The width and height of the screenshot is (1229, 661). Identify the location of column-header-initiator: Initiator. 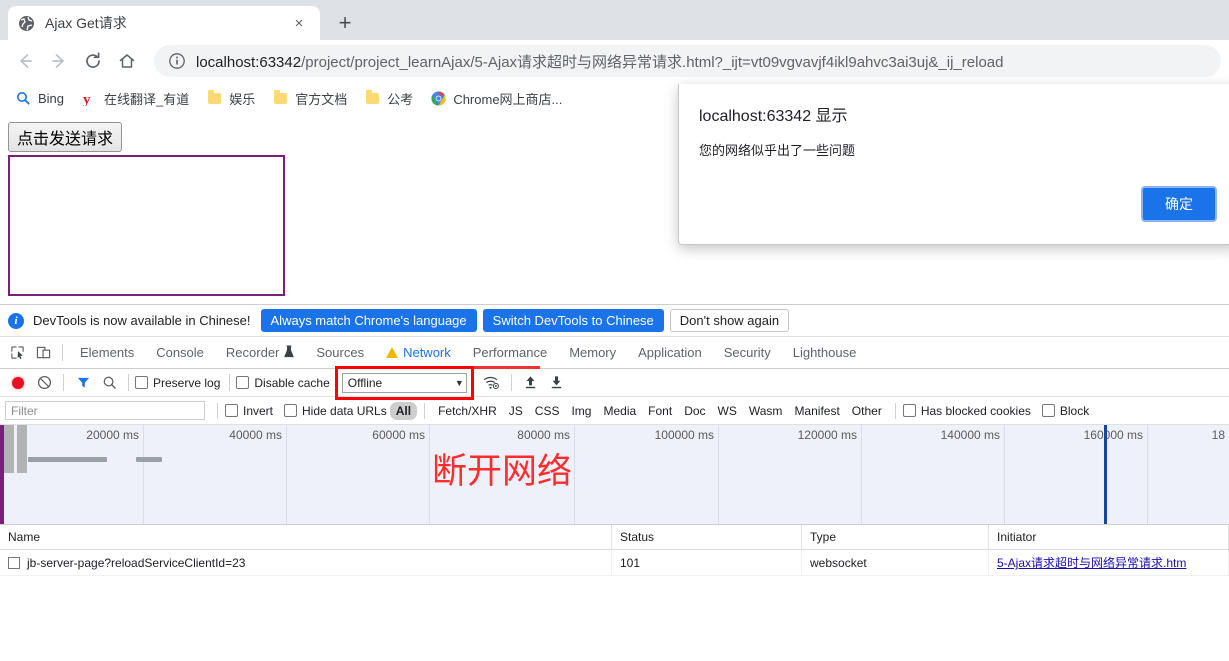
(1109, 537).